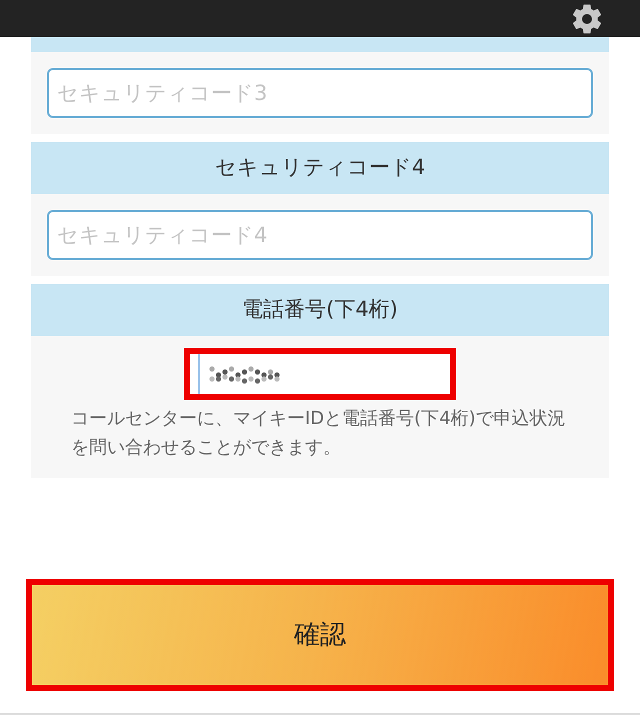  Describe the element at coordinates (320, 635) in the screenshot. I see `confirm-button: 確認` at that location.